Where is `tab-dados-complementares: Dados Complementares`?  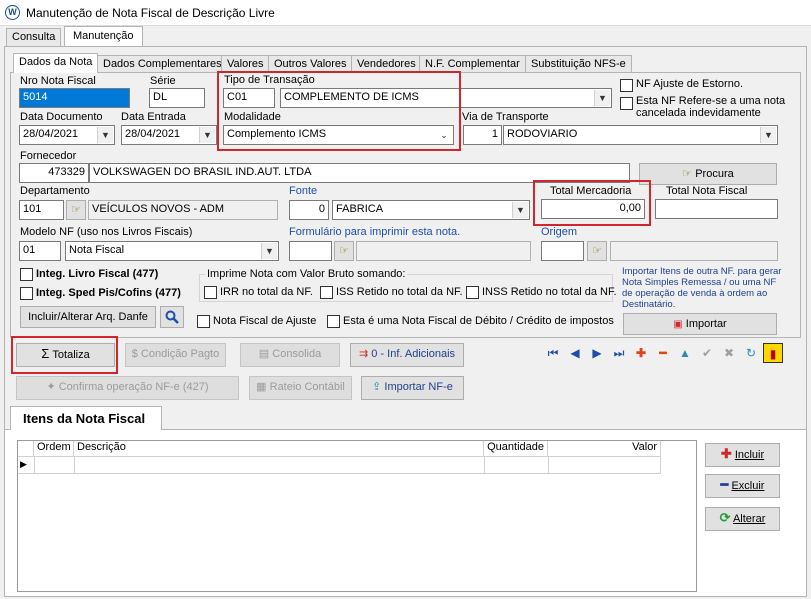
tab-dados-complementares: Dados Complementares is located at coordinates (162, 64).